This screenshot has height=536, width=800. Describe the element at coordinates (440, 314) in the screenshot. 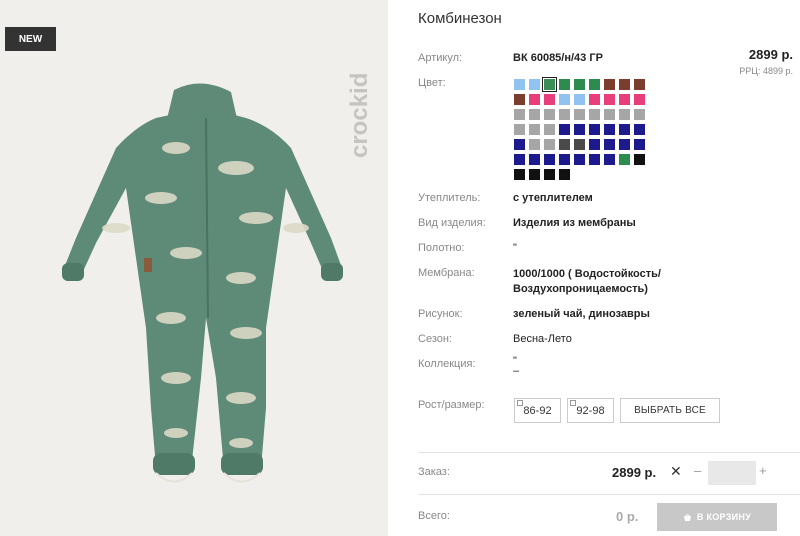

I see `spec-label: Рисунок:` at that location.